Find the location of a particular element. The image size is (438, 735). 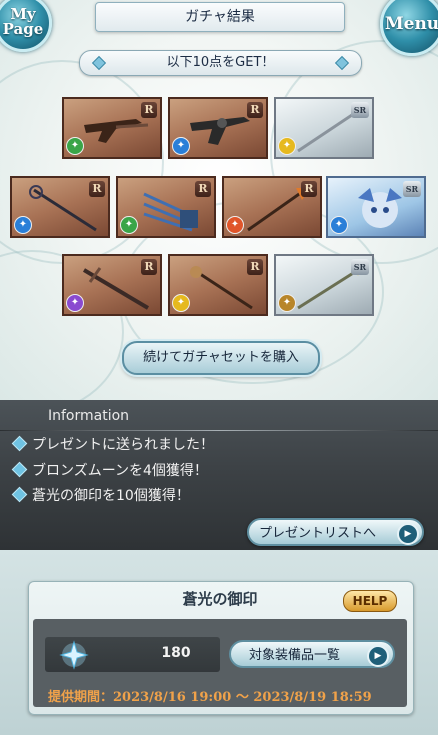

item-card-1: R ✦ is located at coordinates (112, 128).